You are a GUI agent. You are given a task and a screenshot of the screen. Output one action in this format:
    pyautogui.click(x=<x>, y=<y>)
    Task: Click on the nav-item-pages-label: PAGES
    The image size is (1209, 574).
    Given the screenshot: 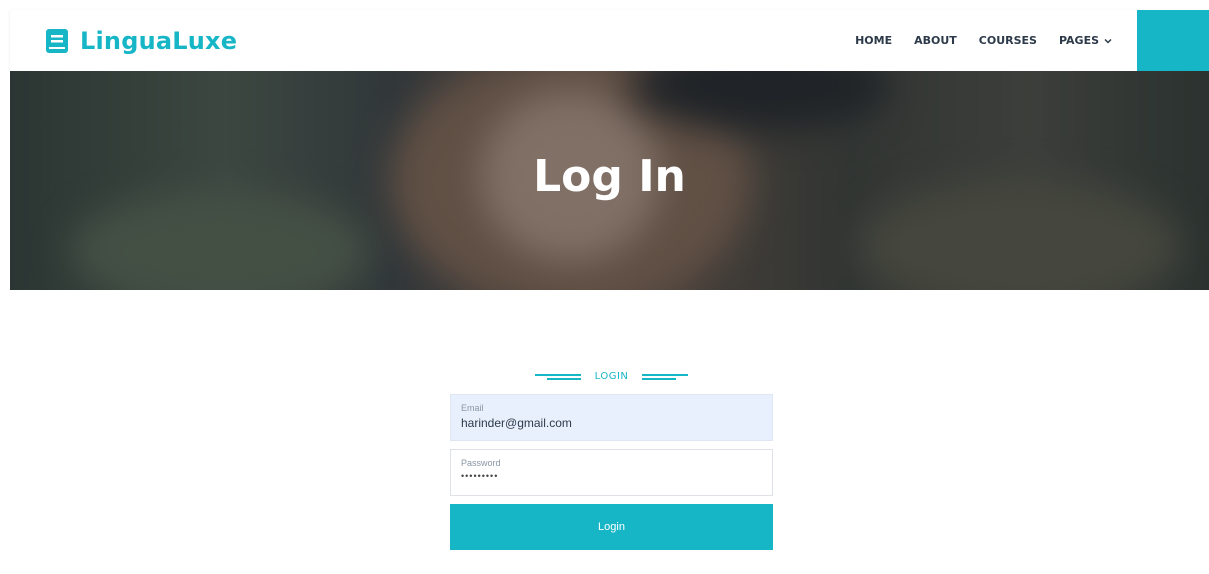 What is the action you would take?
    pyautogui.click(x=1078, y=40)
    